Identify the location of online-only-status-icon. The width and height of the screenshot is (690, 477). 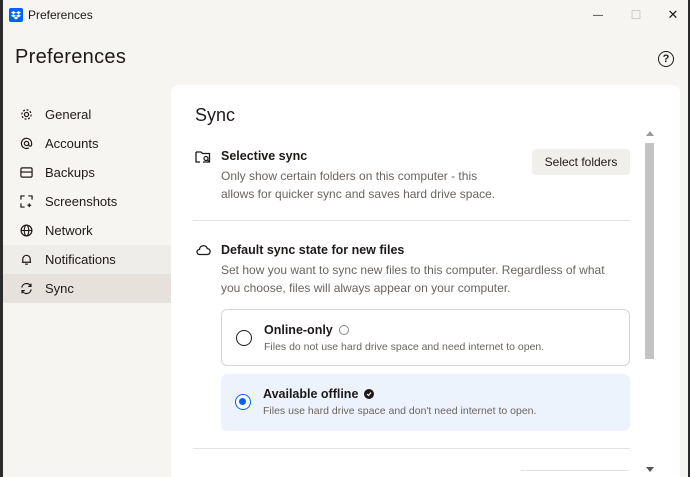
(343, 330).